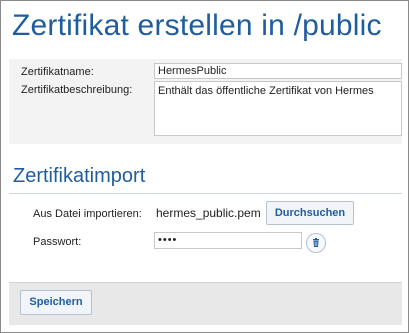 Image resolution: width=409 pixels, height=333 pixels. I want to click on password-value: ••••, so click(168, 240).